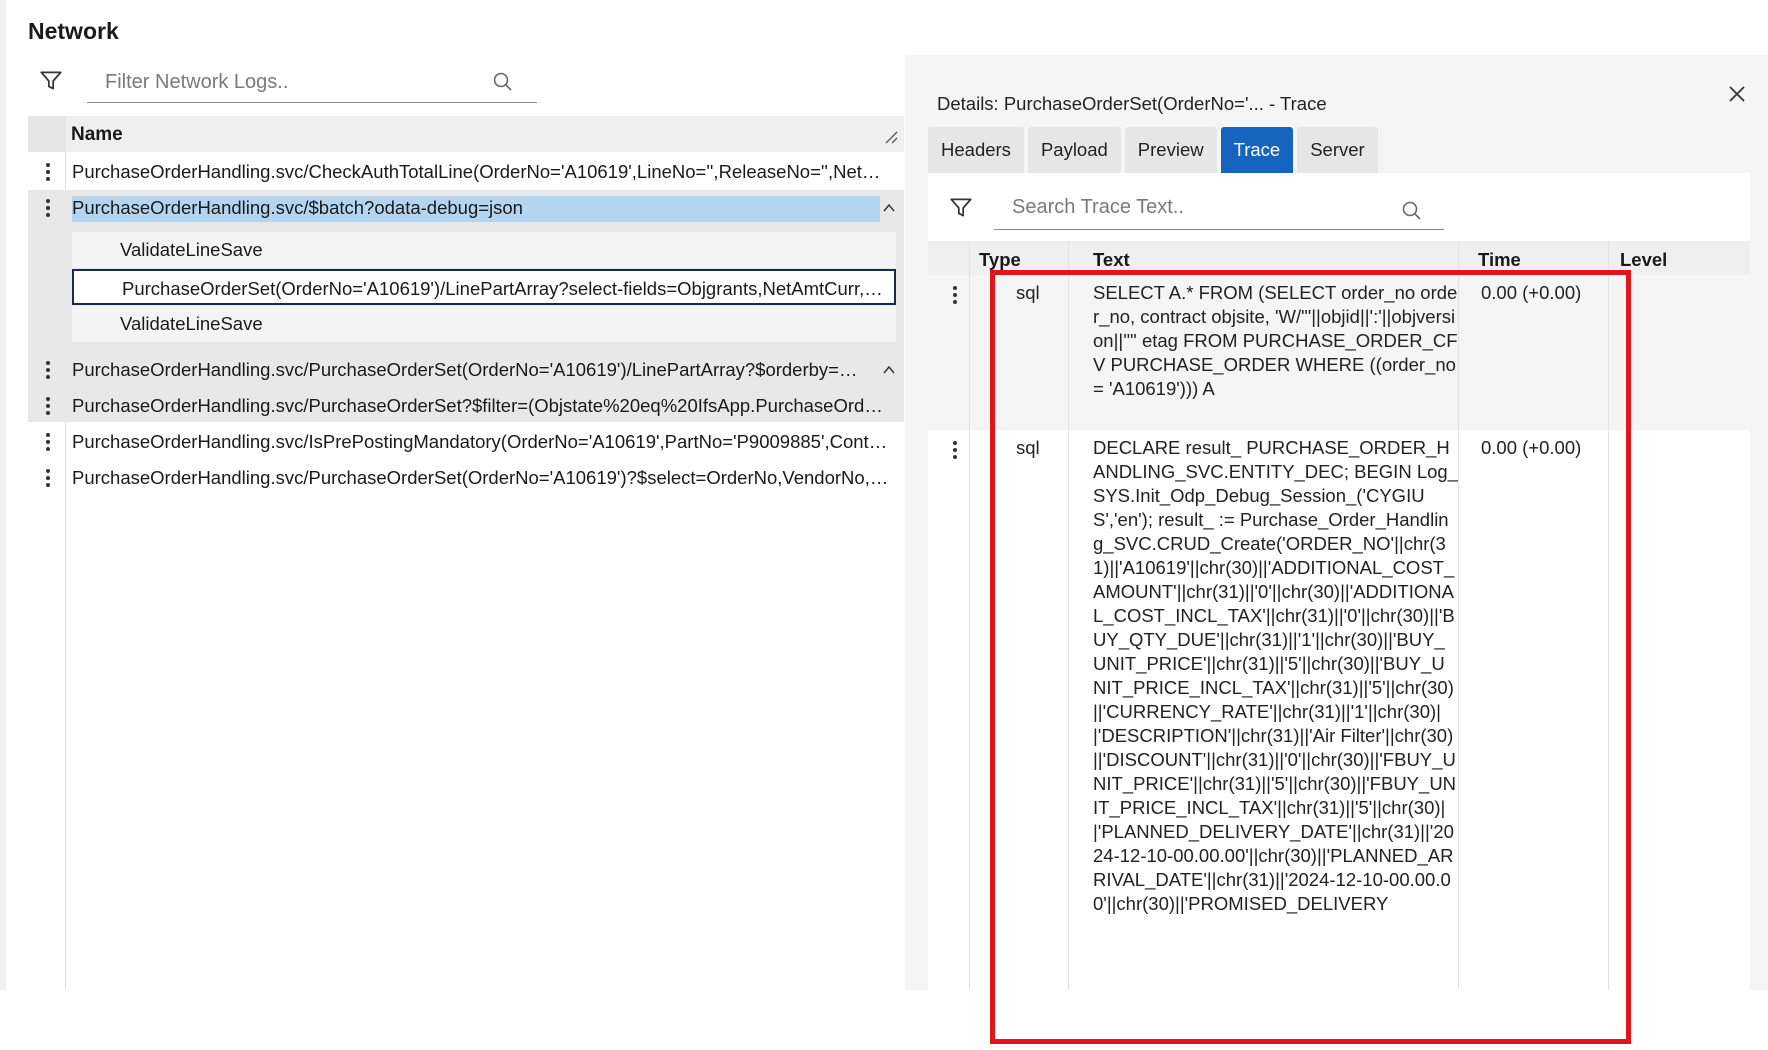 The image size is (1768, 1050). Describe the element at coordinates (97, 135) in the screenshot. I see `name-column-header: Name` at that location.